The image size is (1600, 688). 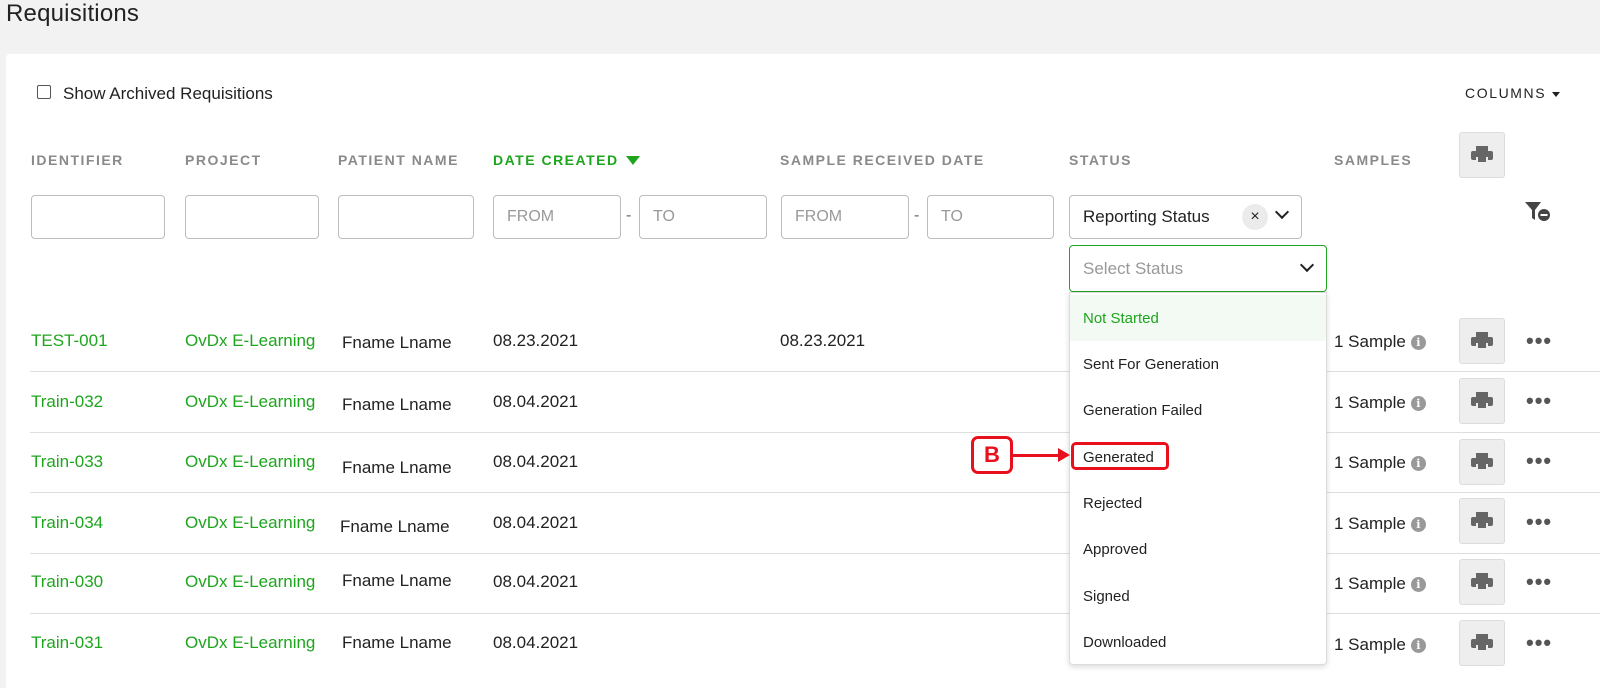 What do you see at coordinates (1198, 318) in the screenshot?
I see `status-option-not-started: Not Started` at bounding box center [1198, 318].